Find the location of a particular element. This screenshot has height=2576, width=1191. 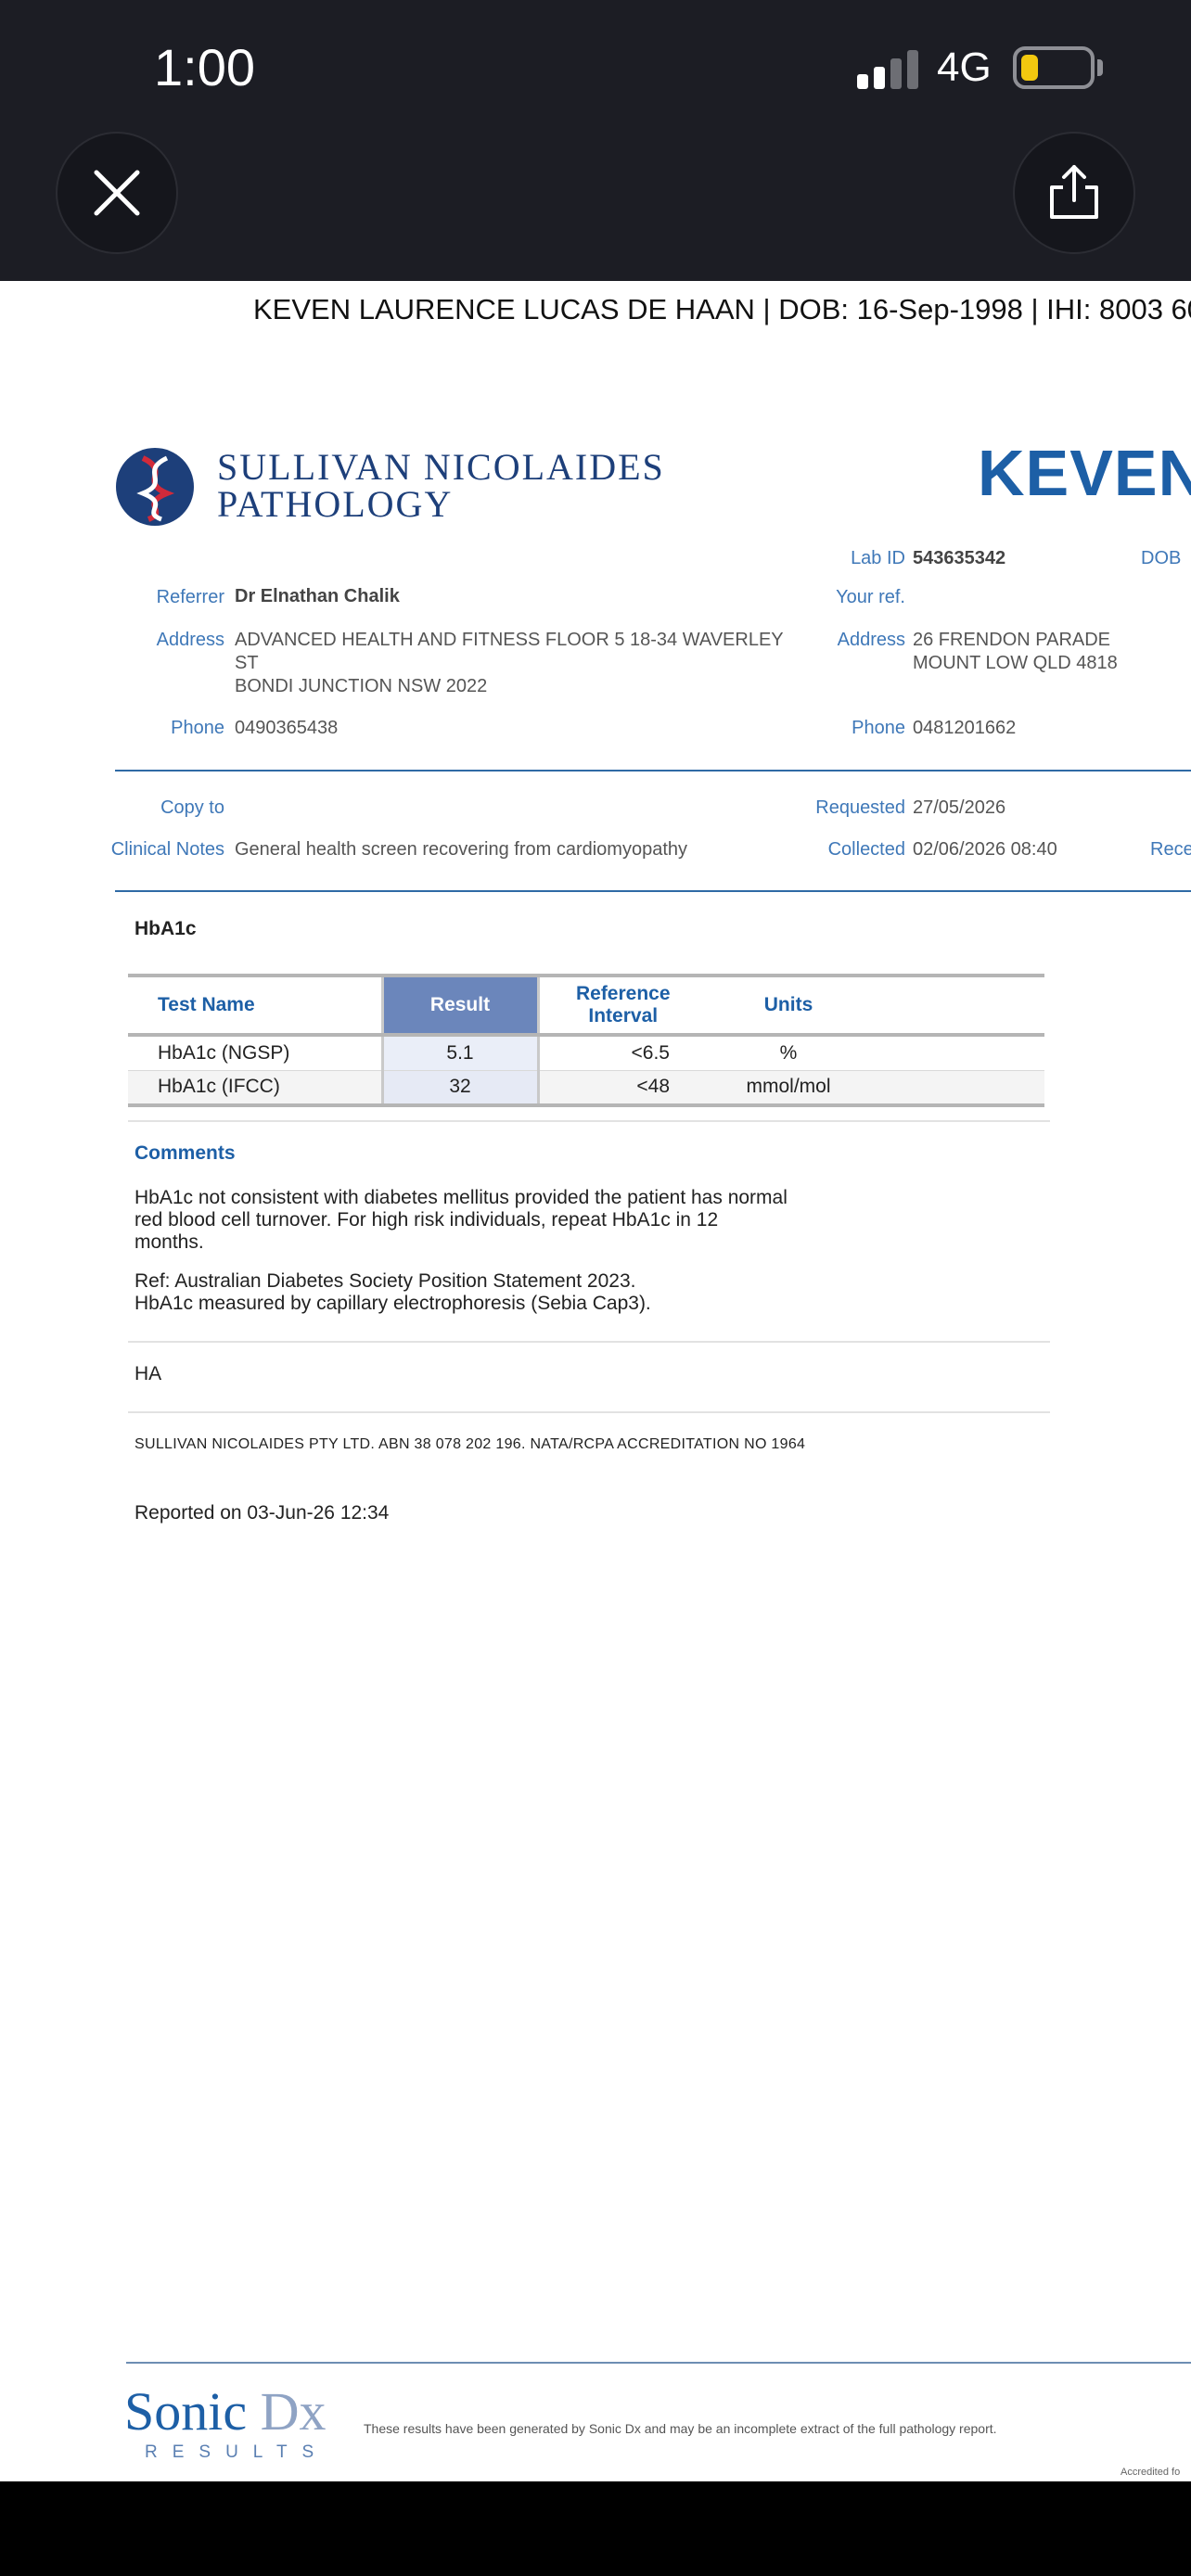

referrer-address-line2: ST is located at coordinates (247, 663).